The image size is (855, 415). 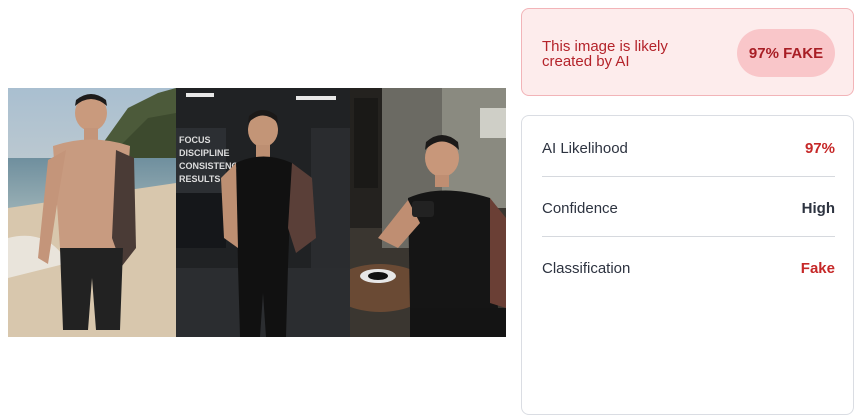 What do you see at coordinates (688, 208) in the screenshot?
I see `detail-row-confidence: Confidence High` at bounding box center [688, 208].